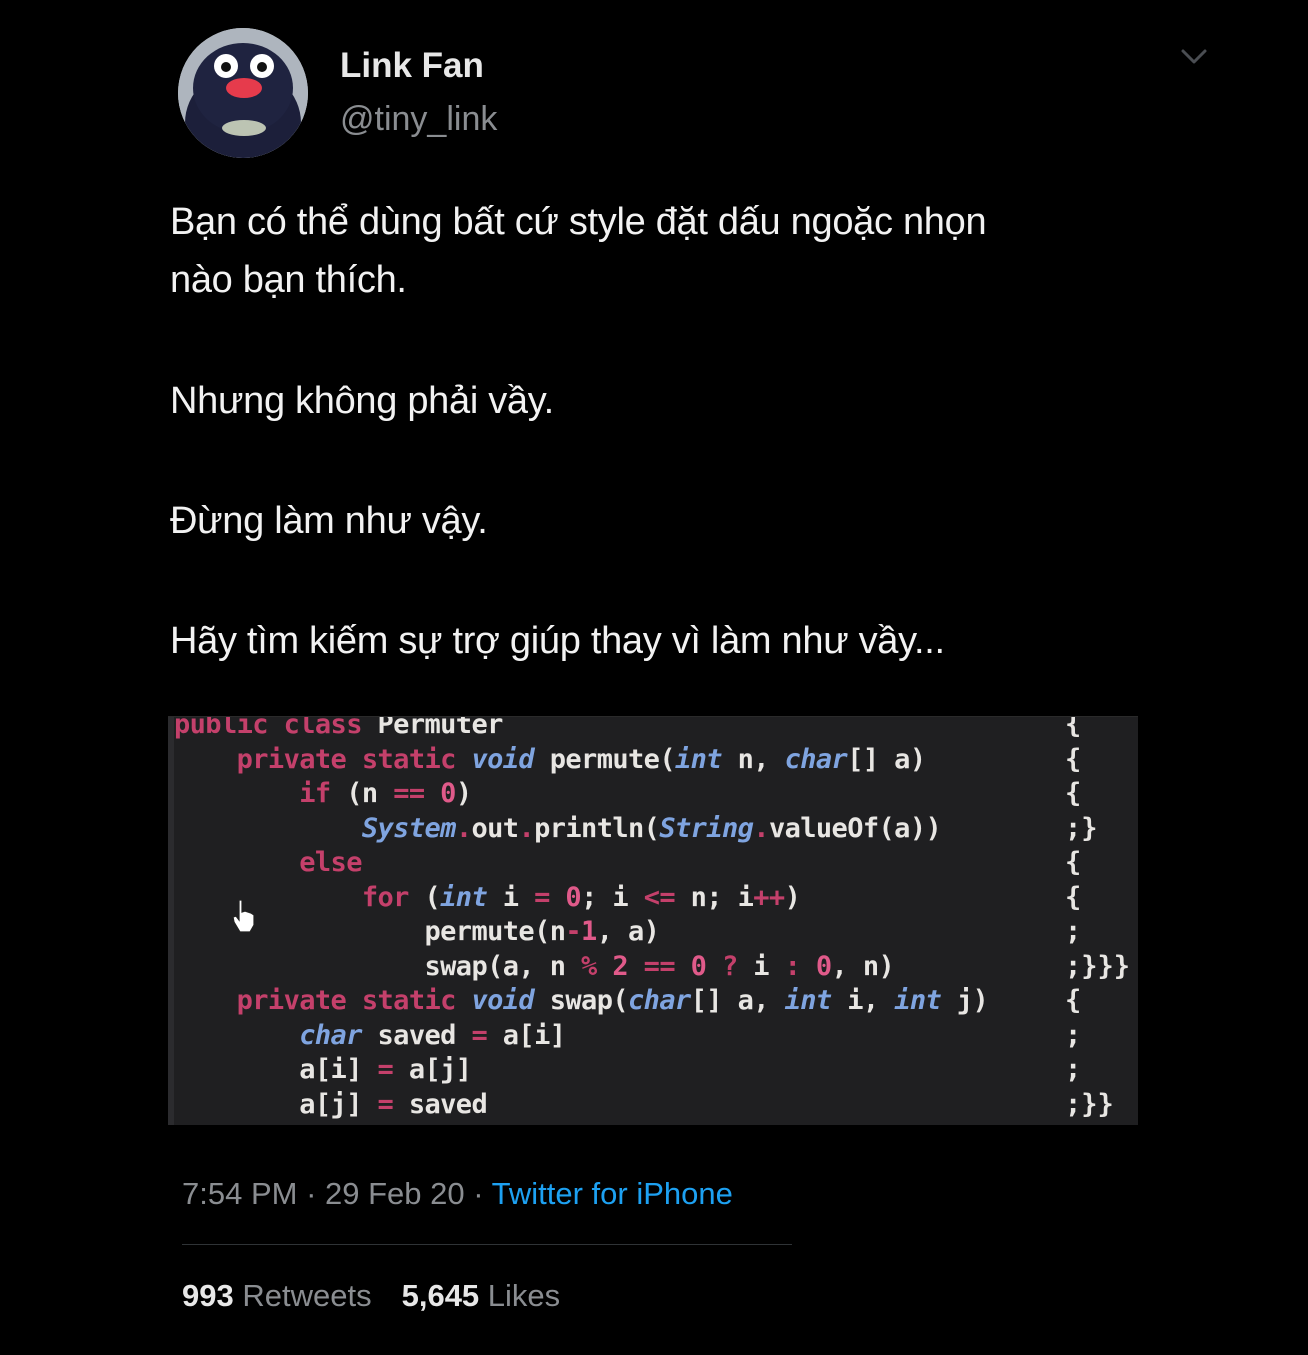 The width and height of the screenshot is (1308, 1355). What do you see at coordinates (487, 1244) in the screenshot?
I see `divider` at bounding box center [487, 1244].